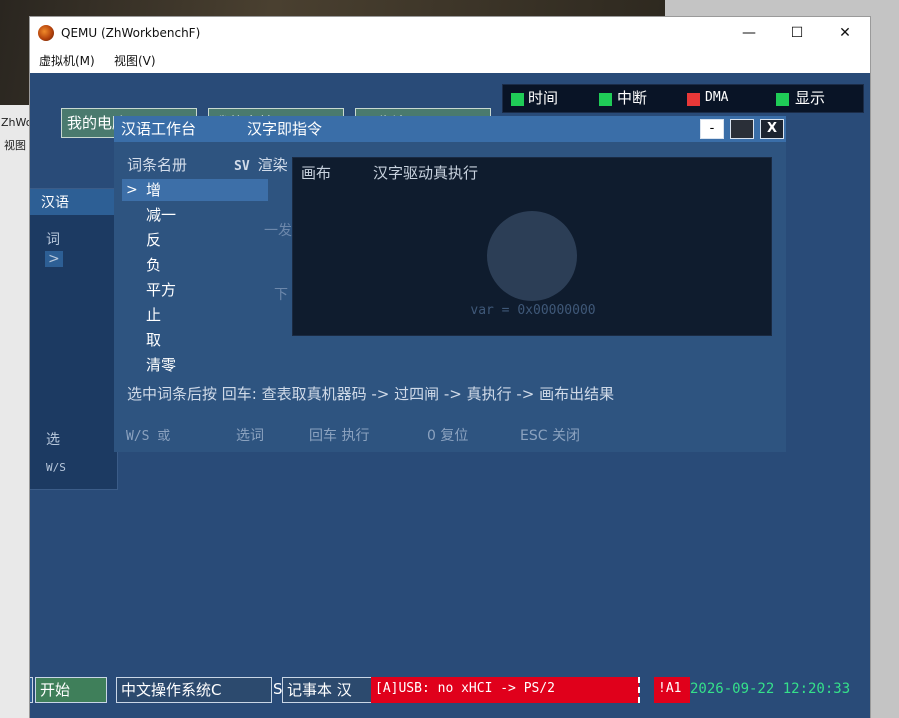 Image resolution: width=899 pixels, height=718 pixels. Describe the element at coordinates (16, 146) in the screenshot. I see `host-behind-window-menu: 视图` at that location.